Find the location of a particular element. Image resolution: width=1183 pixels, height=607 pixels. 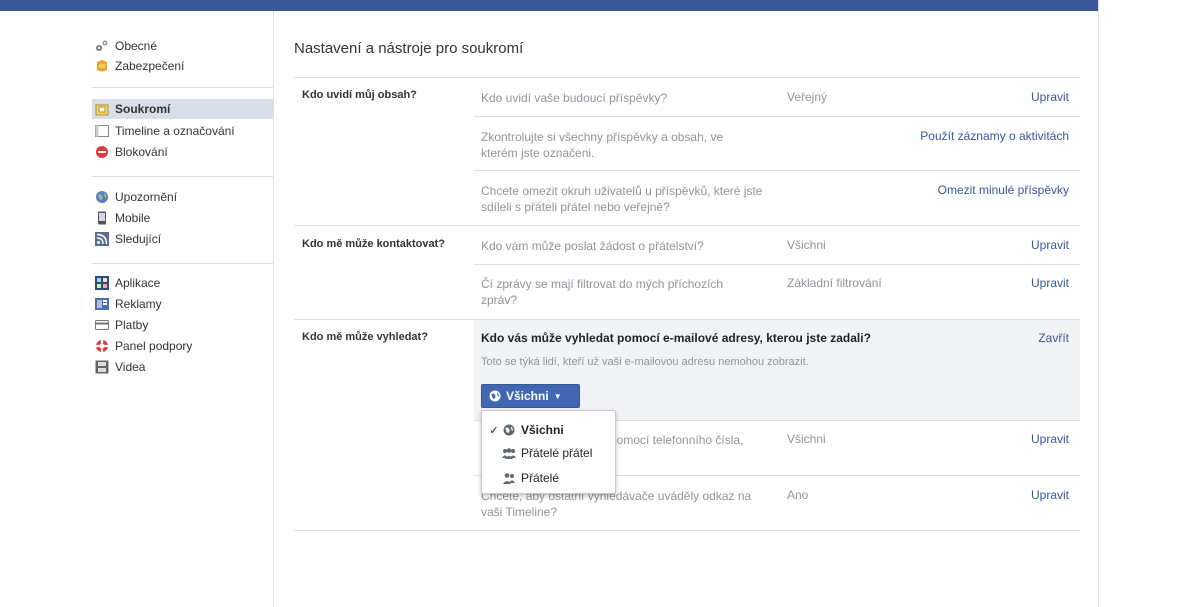

setting-question: pomocí telefonního čísla, is located at coordinates (677, 440).